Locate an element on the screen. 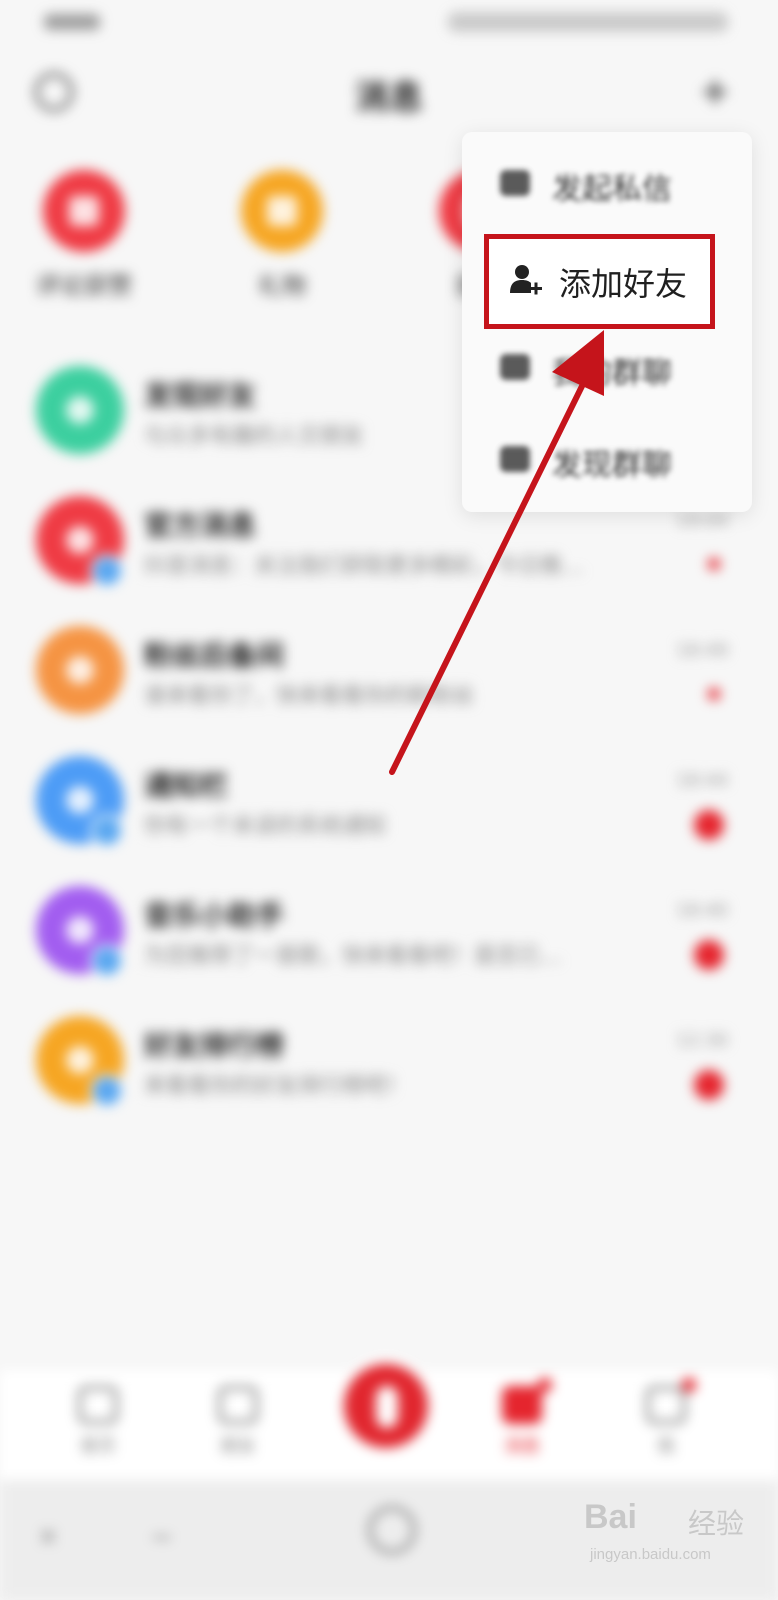 Image resolution: width=778 pixels, height=1600 pixels. chat-preview: 来看看你的好友排行榜吧！ is located at coordinates (276, 1086).